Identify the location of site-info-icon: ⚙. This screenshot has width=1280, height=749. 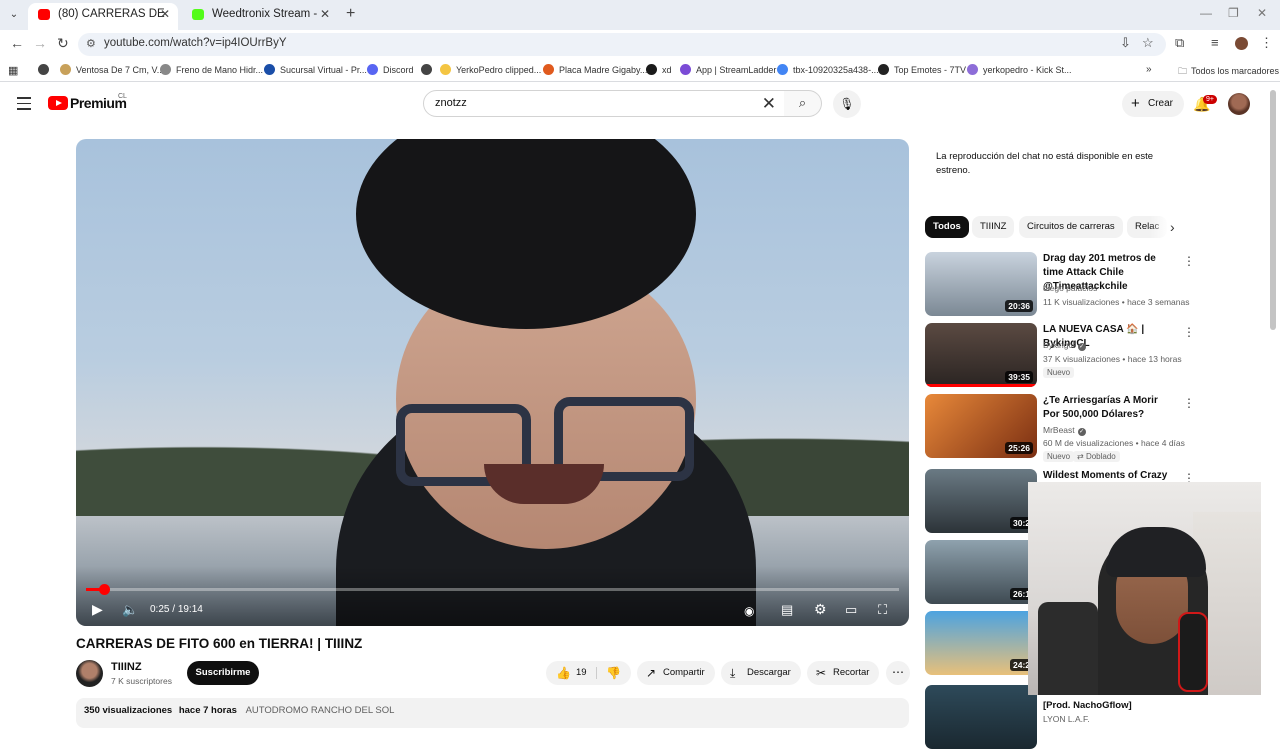
(91, 43).